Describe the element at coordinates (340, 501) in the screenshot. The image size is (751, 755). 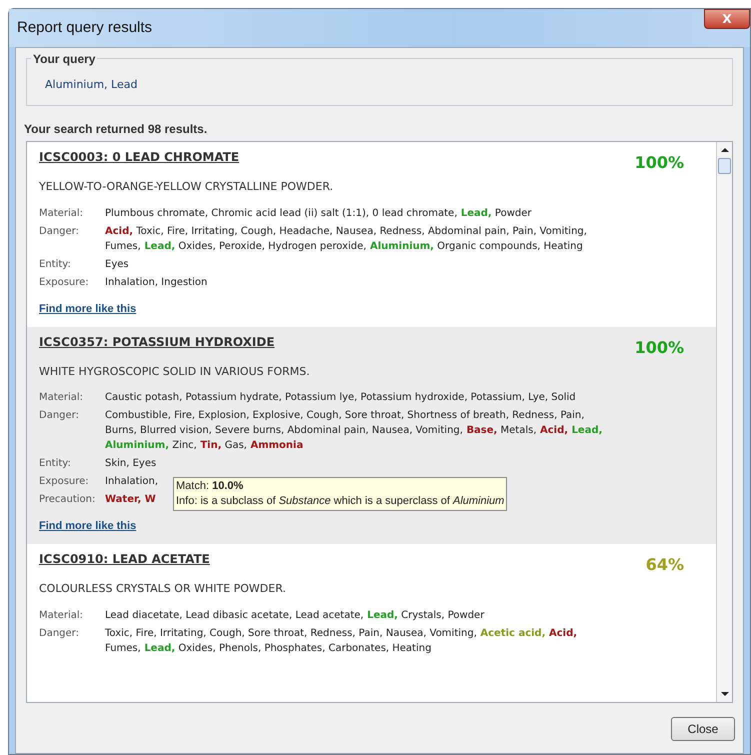
I see `tooltip-info: Info: is a subclass of Substance which is a superclass of Aluminium` at that location.